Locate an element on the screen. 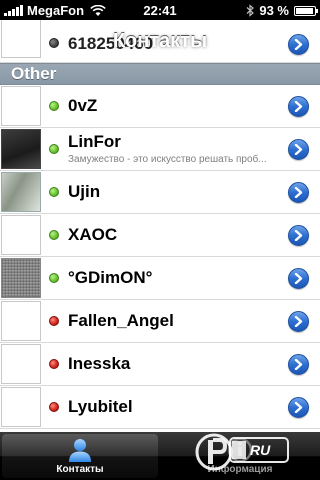  contact-name: XAOC is located at coordinates (93, 234).